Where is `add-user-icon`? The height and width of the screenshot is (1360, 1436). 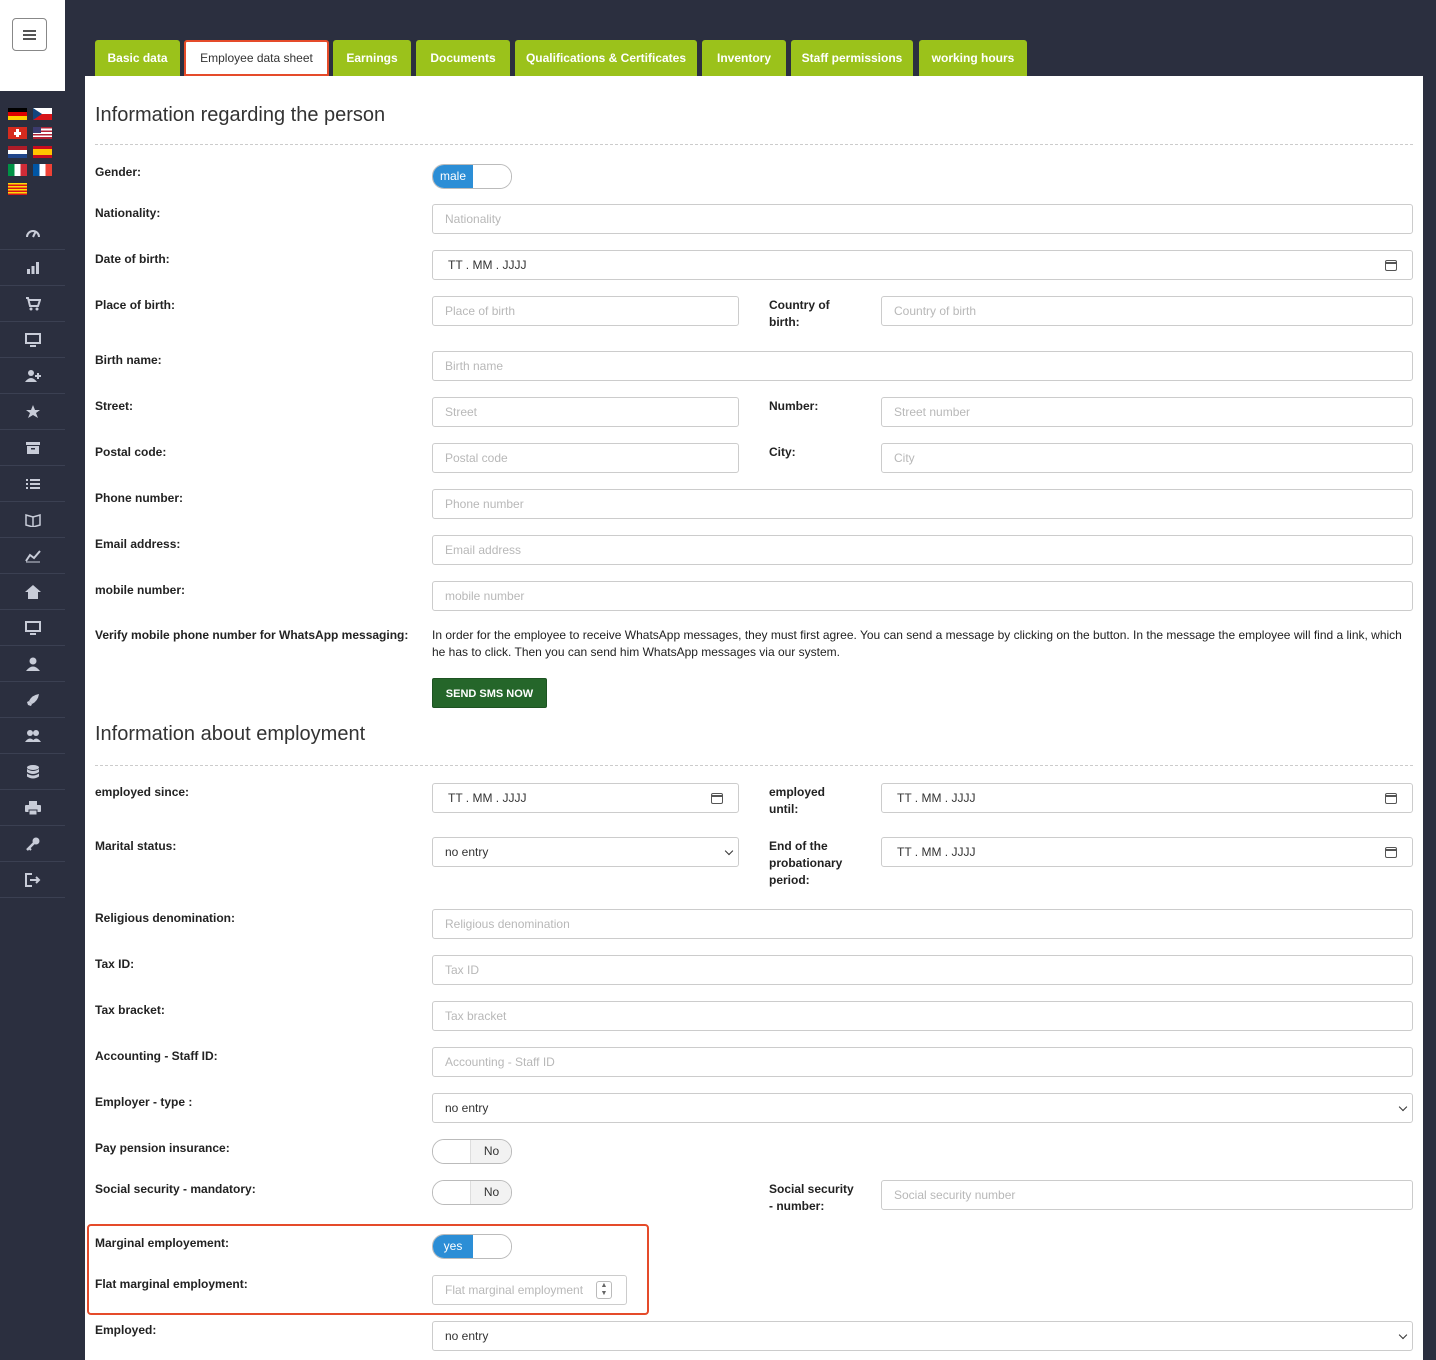 add-user-icon is located at coordinates (32, 376).